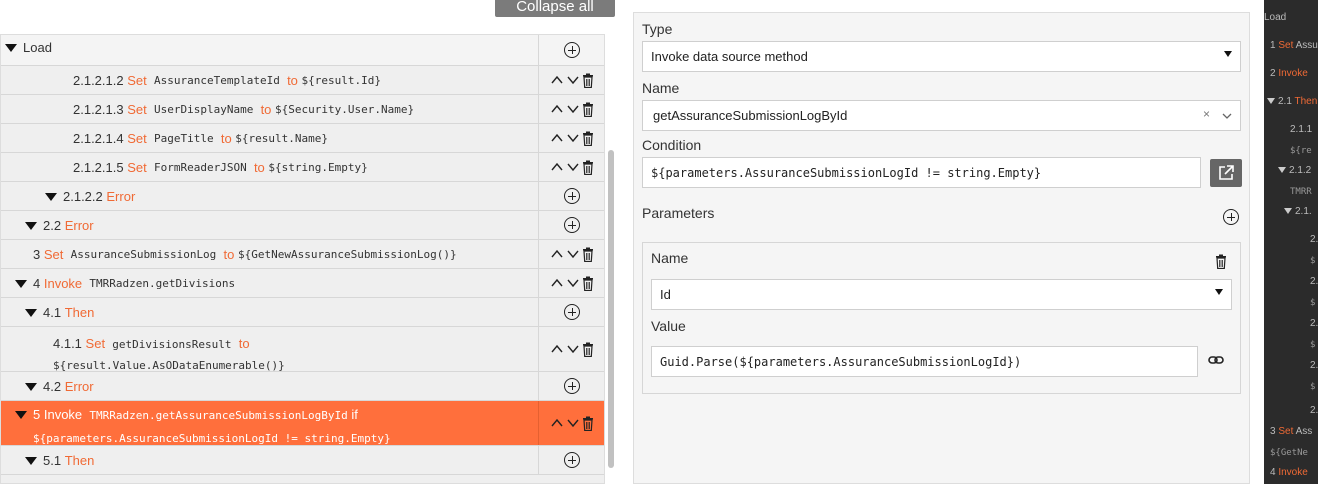 This screenshot has width=1318, height=484. What do you see at coordinates (941, 115) in the screenshot?
I see `name-select: getAssuranceSubmissionLogById ×` at bounding box center [941, 115].